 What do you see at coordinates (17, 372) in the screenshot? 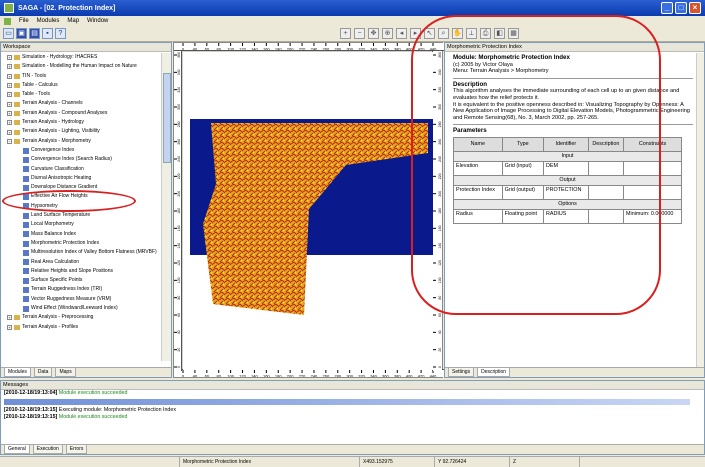
I see `tab-modules: Modules` at bounding box center [17, 372].